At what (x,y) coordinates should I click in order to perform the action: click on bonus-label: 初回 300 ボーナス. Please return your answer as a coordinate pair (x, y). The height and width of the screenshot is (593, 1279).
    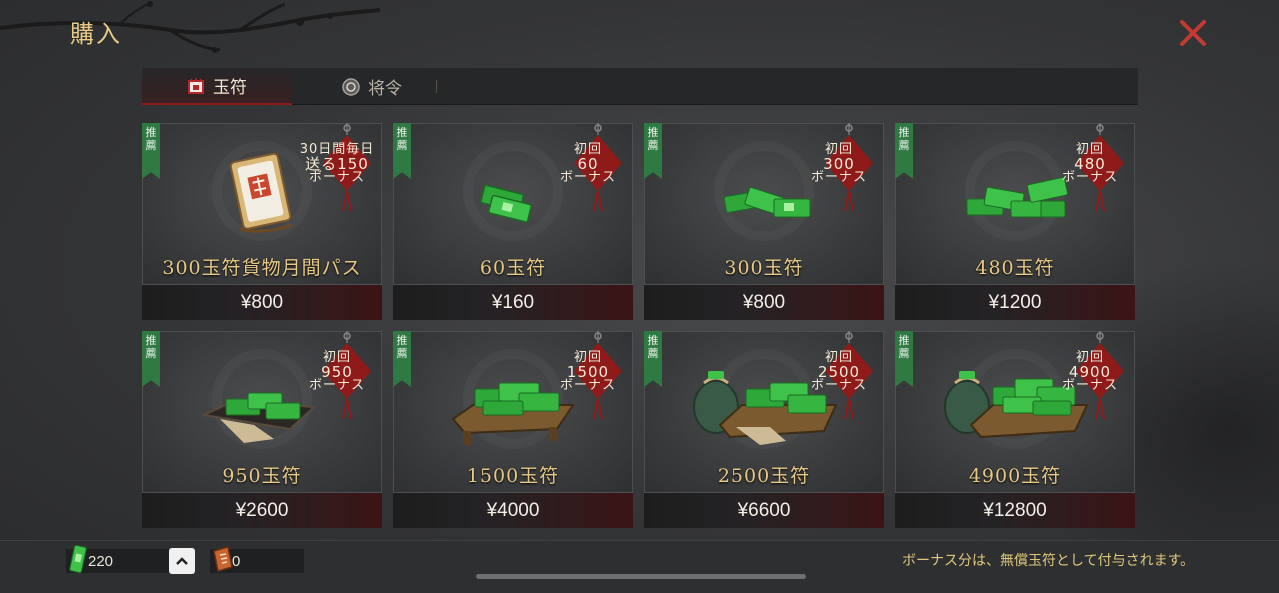
    Looking at the image, I should click on (839, 164).